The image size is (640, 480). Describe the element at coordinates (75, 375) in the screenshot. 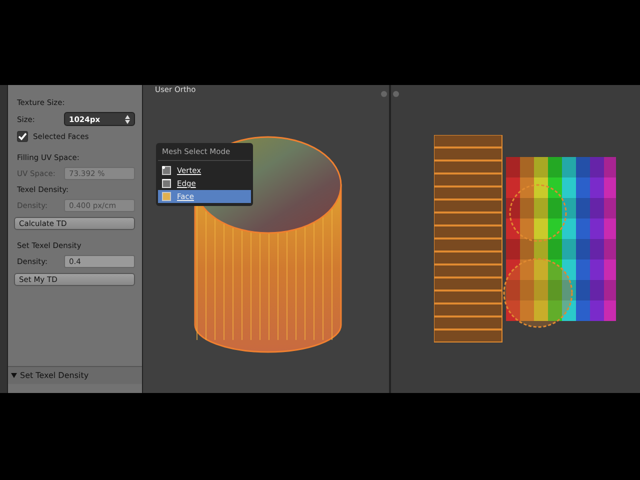

I see `panel-header: Set Texel Density` at that location.